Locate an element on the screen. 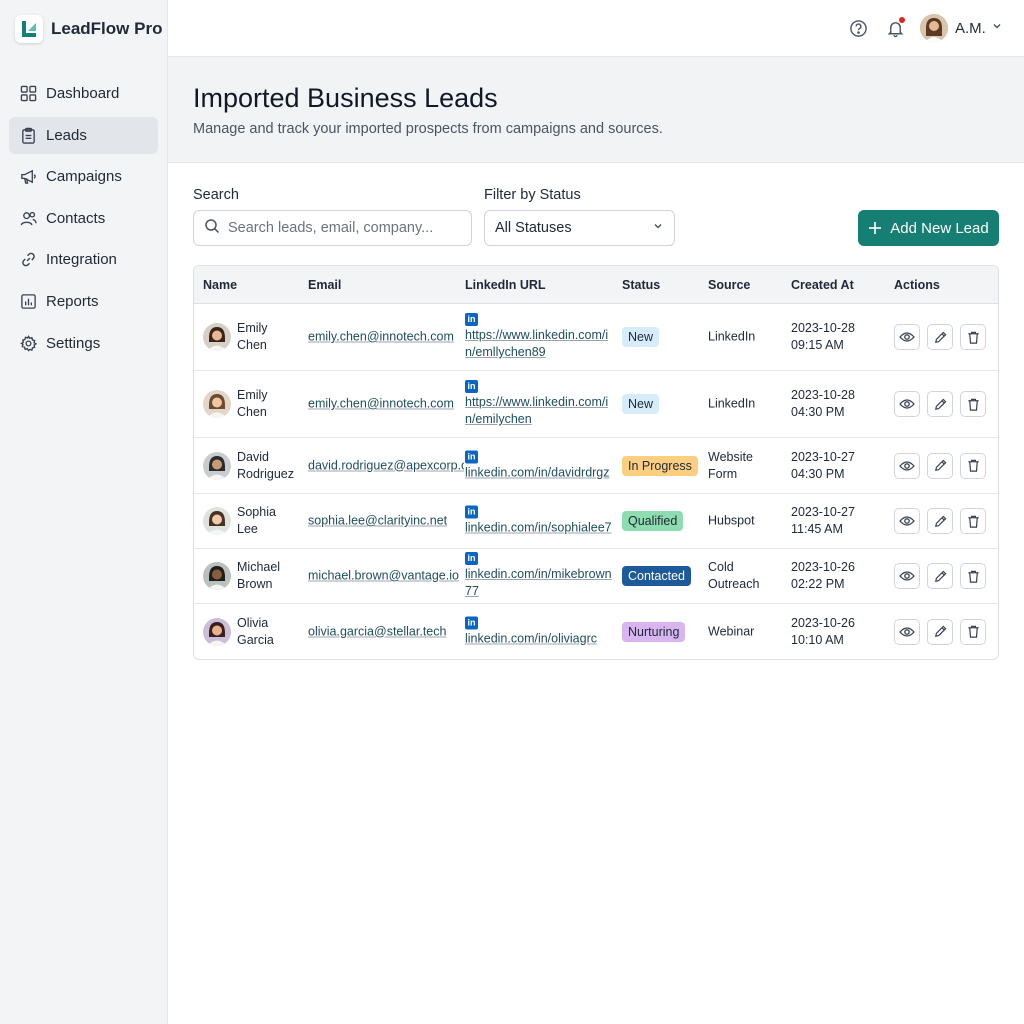 This screenshot has height=1024, width=1024. sidebar-item-label: Reports is located at coordinates (72, 301).